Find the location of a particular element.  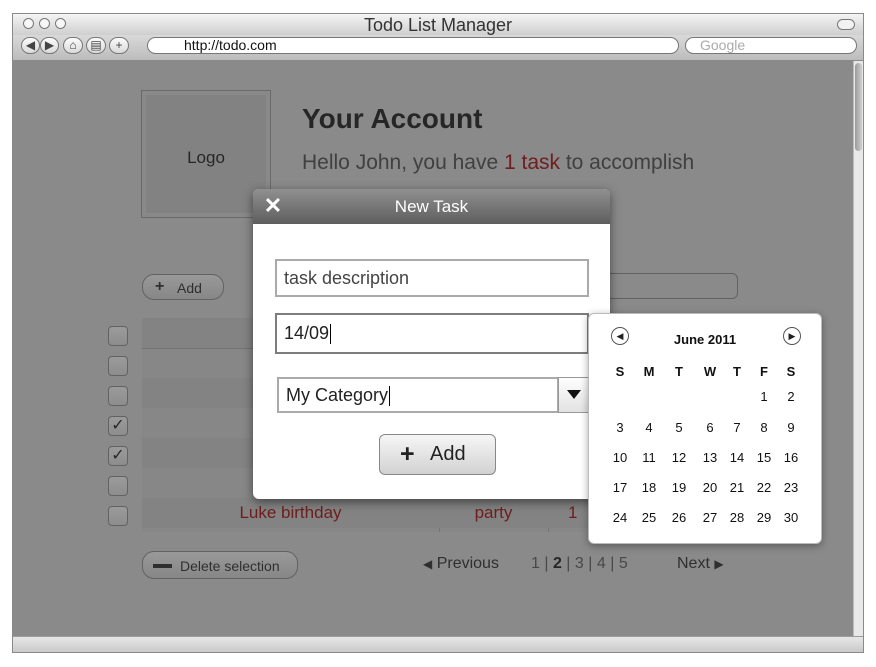

scrollbar-thumb is located at coordinates (858, 107).